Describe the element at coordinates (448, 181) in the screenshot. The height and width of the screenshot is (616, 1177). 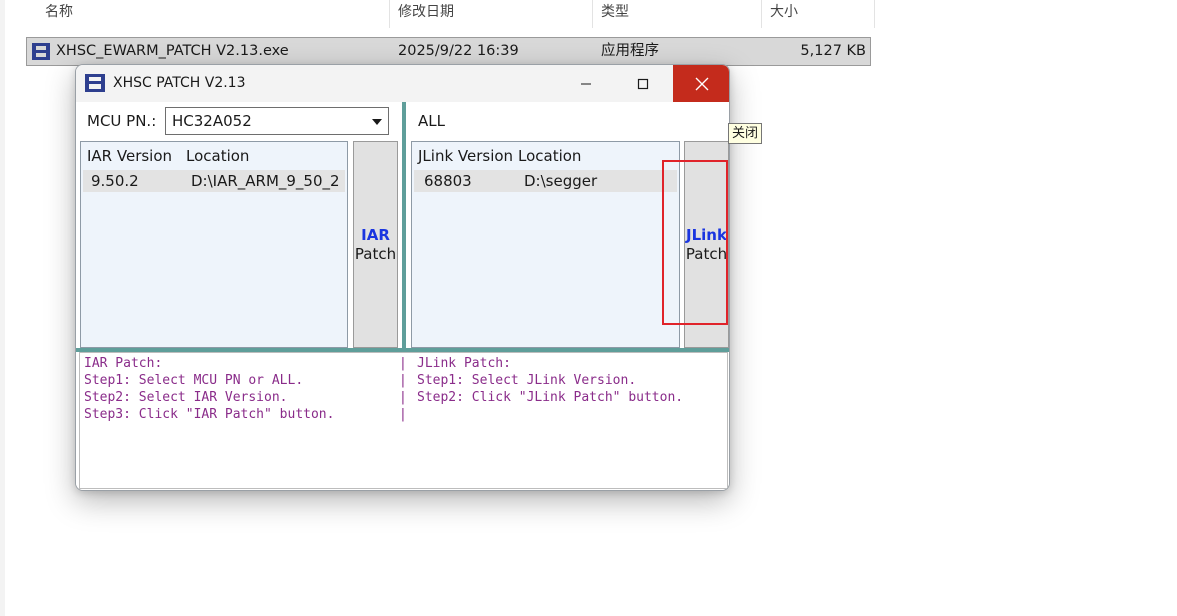
I see `jlink-version-cell: 68803` at that location.